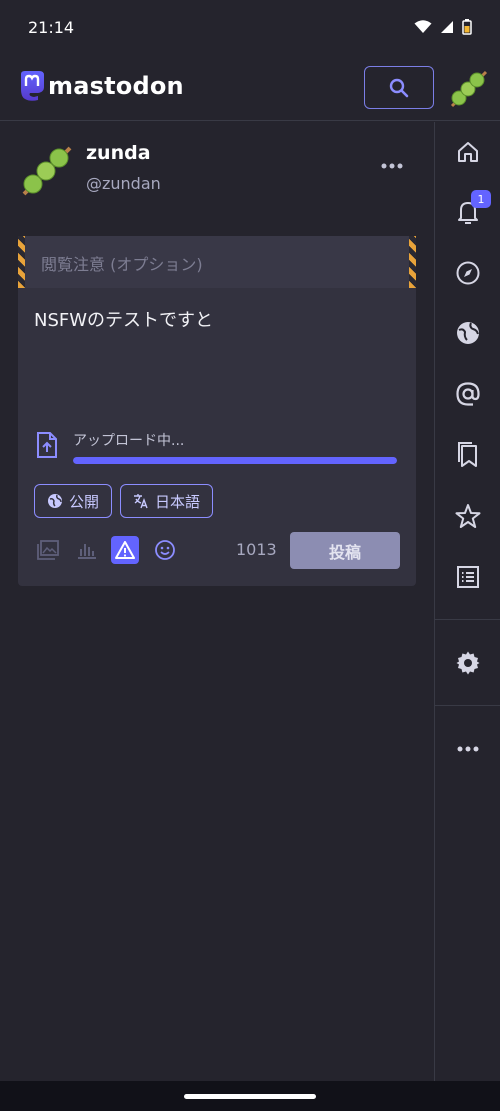 The width and height of the screenshot is (500, 1111). Describe the element at coordinates (32, 86) in the screenshot. I see `mastodon-logo-icon` at that location.